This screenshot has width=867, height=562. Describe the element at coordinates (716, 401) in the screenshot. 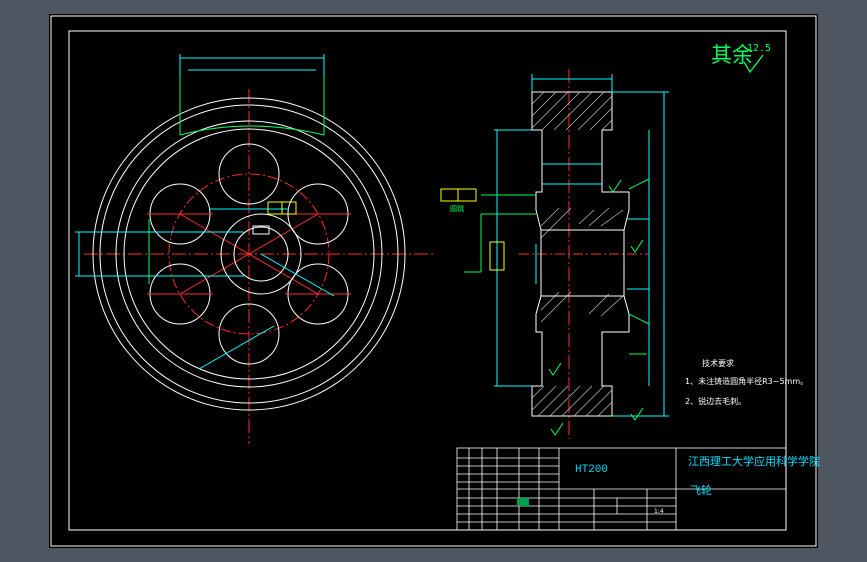

I see `tech-requirement-2: 2、锐边去毛刺。` at that location.